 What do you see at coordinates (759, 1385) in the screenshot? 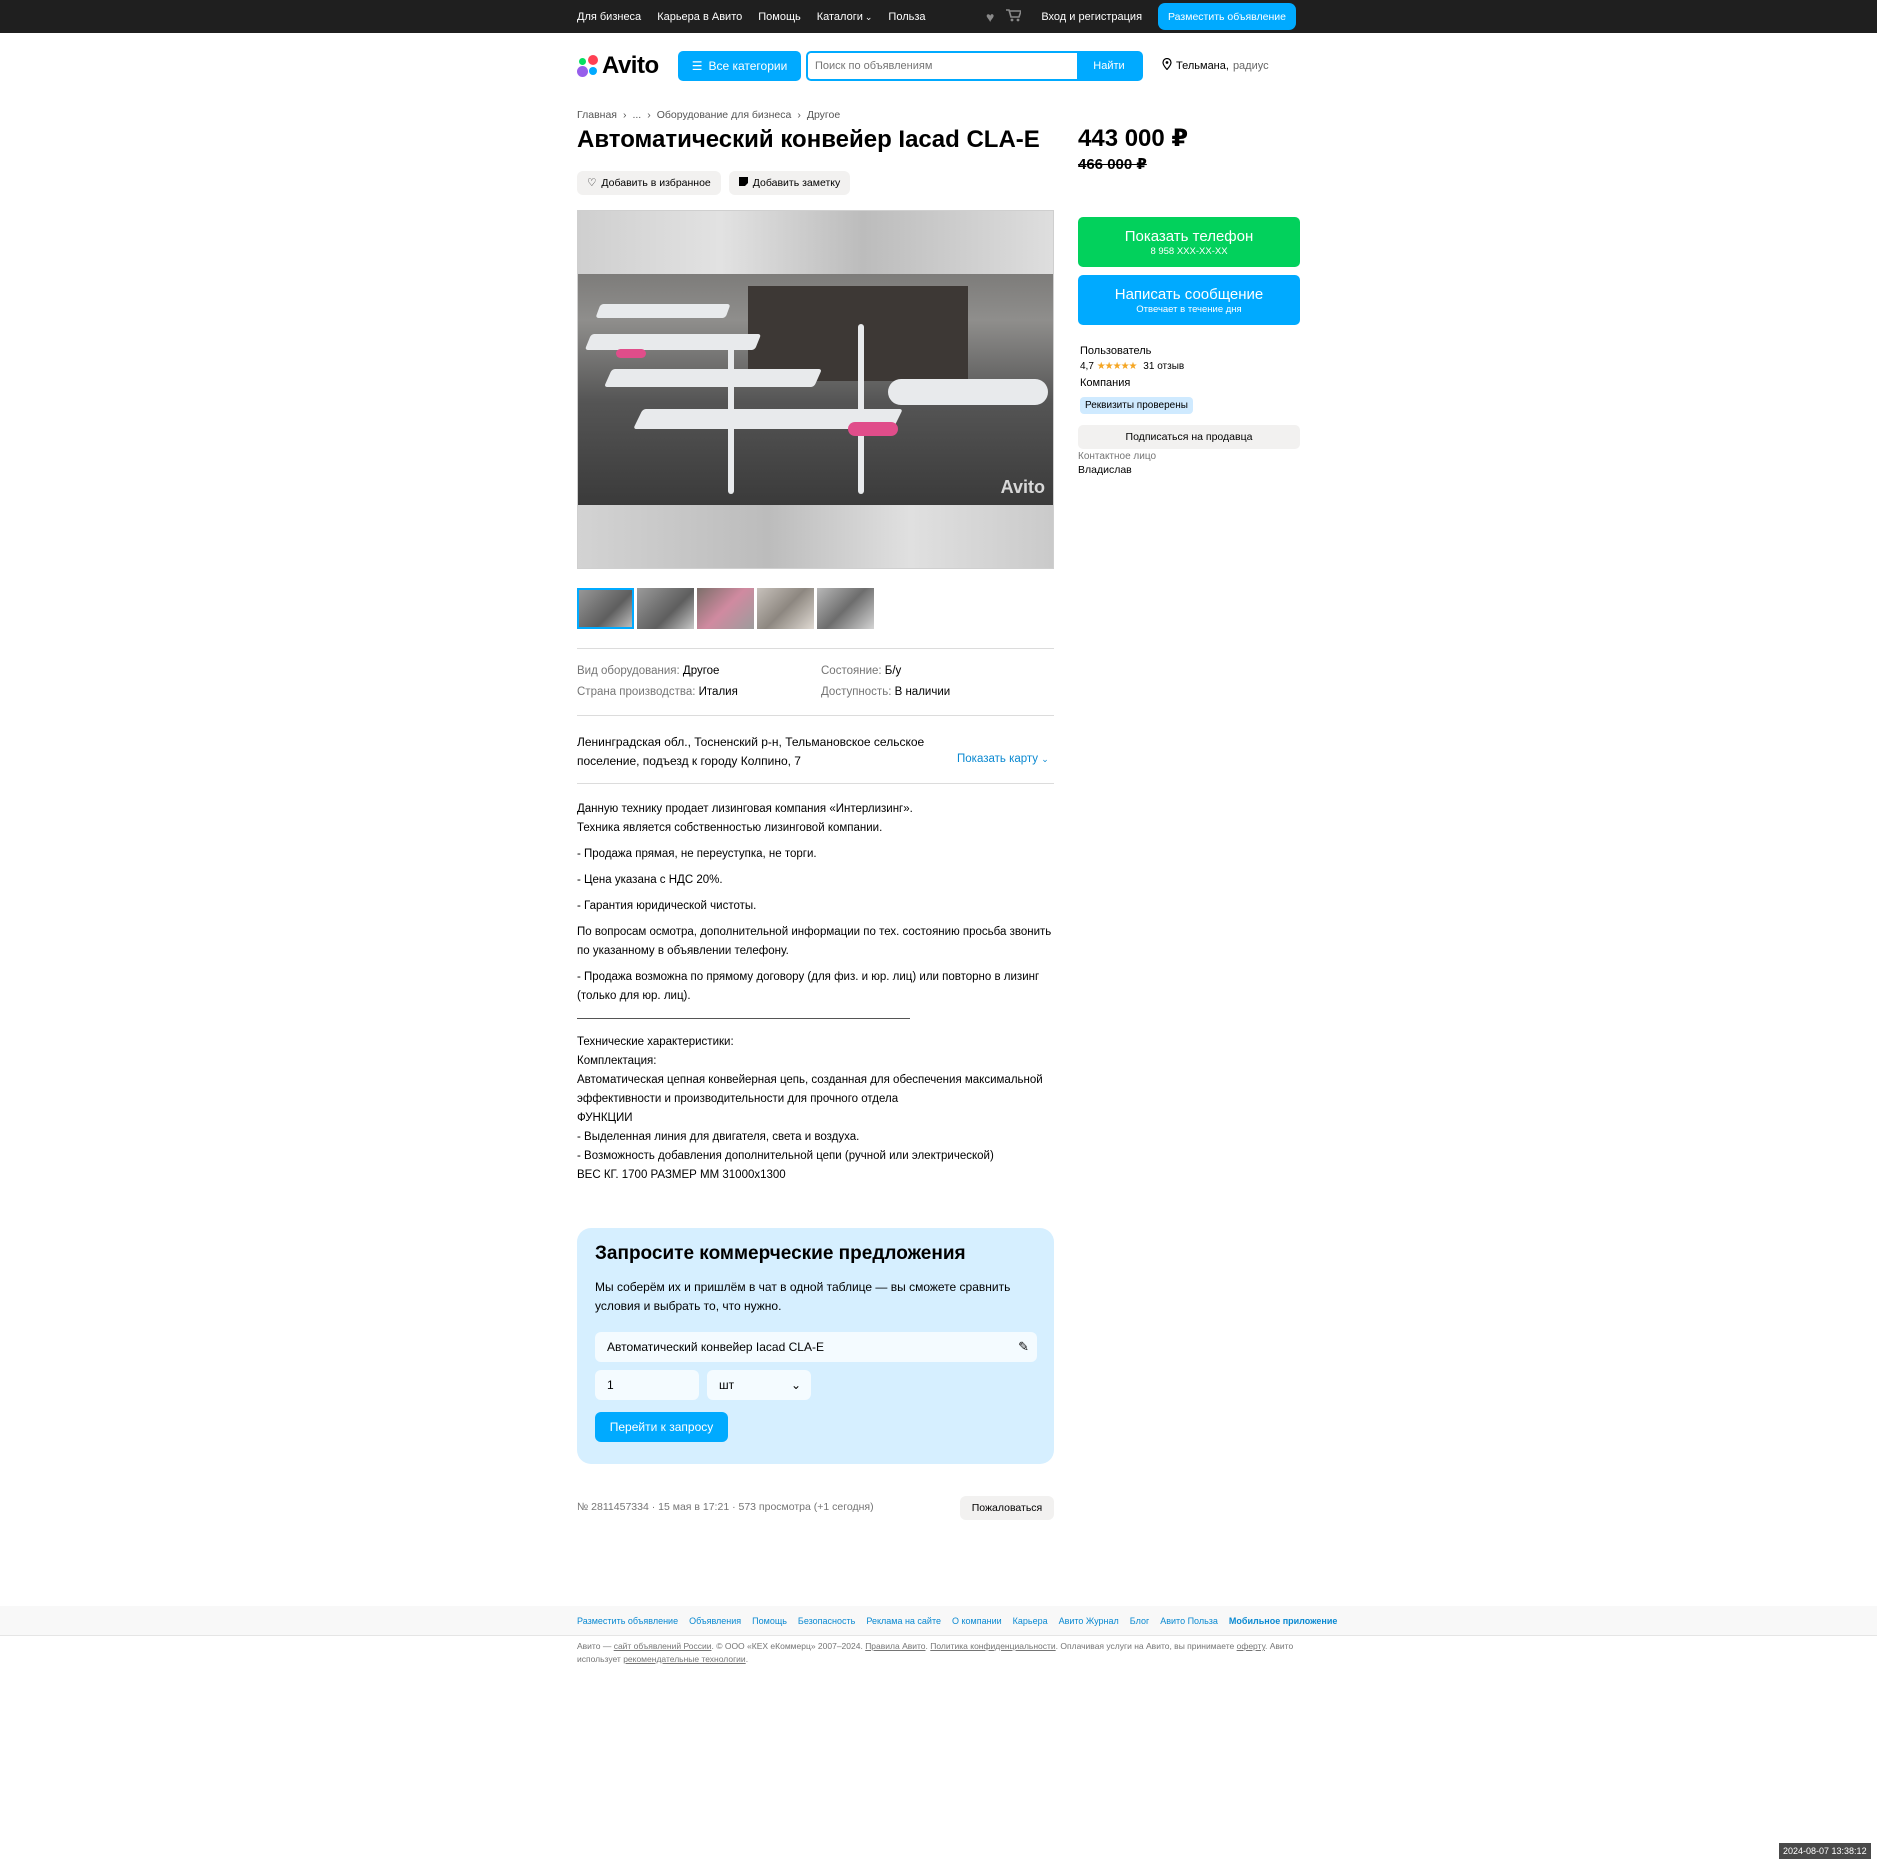
I see `unit-select: шт ⌄` at bounding box center [759, 1385].